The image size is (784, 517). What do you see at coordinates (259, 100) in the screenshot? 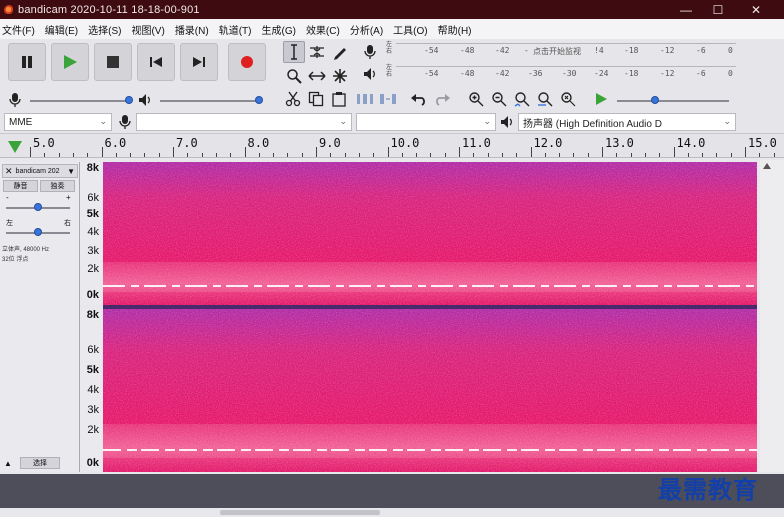
I see `playback-volume-knob` at bounding box center [259, 100].